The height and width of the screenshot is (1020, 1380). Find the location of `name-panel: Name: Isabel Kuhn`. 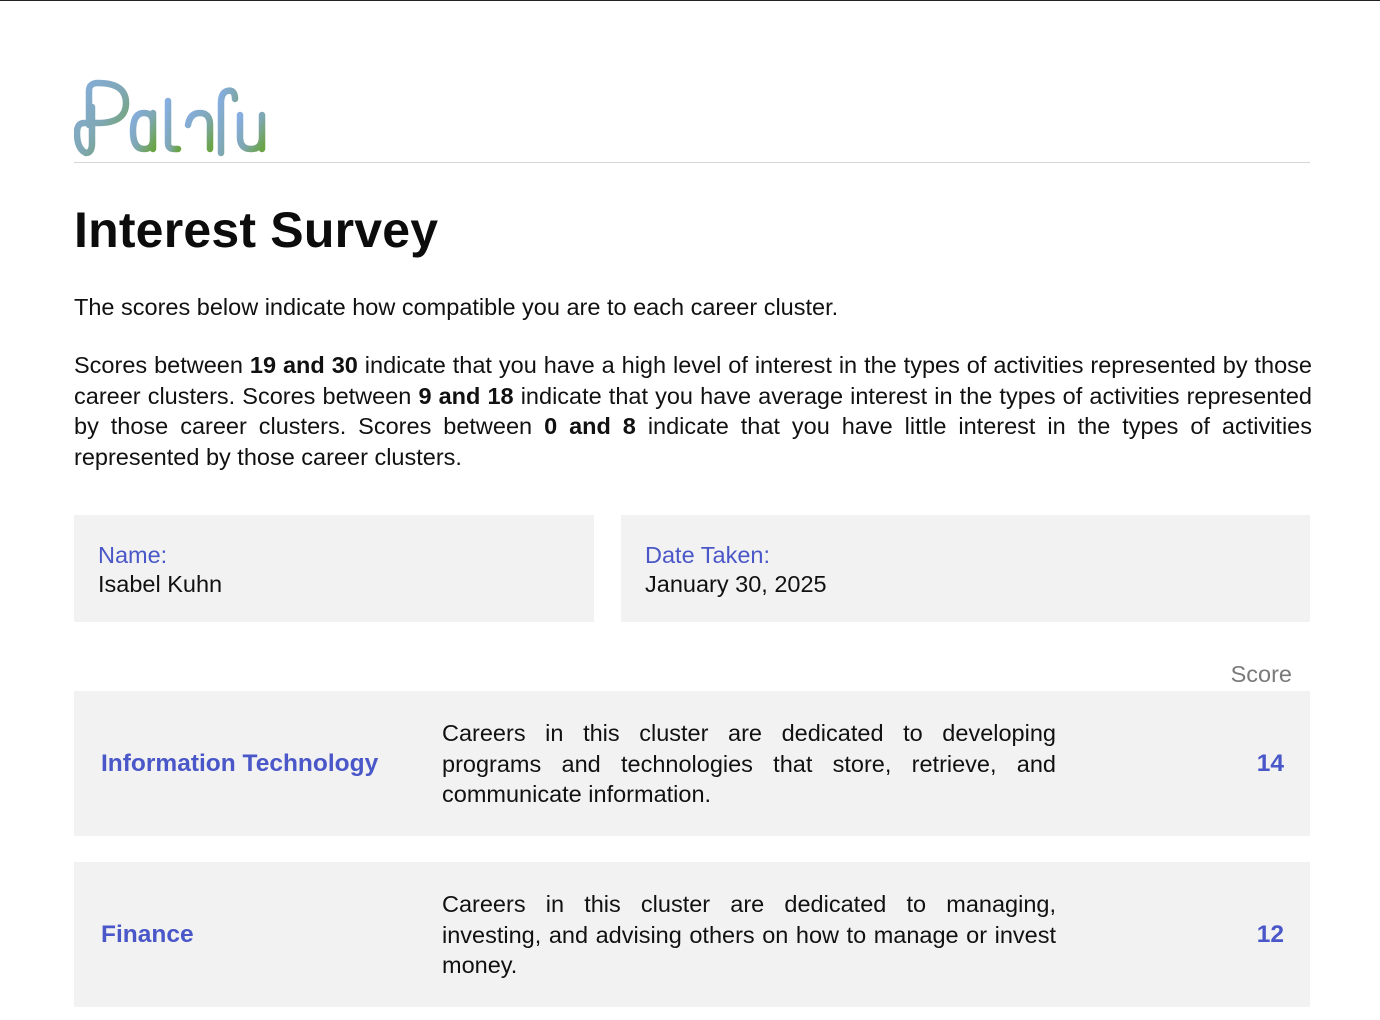

name-panel: Name: Isabel Kuhn is located at coordinates (334, 568).